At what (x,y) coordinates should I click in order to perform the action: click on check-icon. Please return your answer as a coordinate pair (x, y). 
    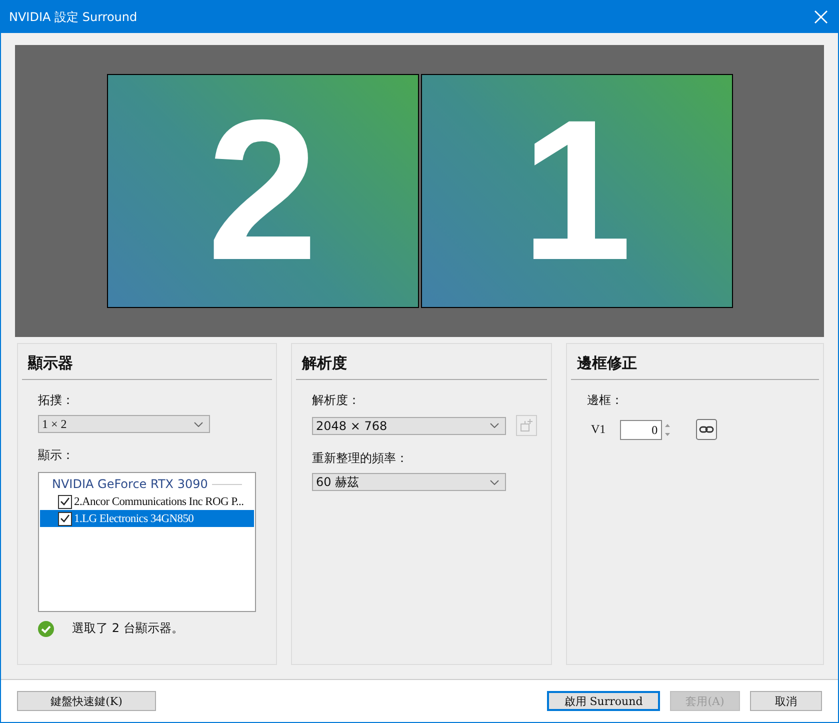
    Looking at the image, I should click on (46, 628).